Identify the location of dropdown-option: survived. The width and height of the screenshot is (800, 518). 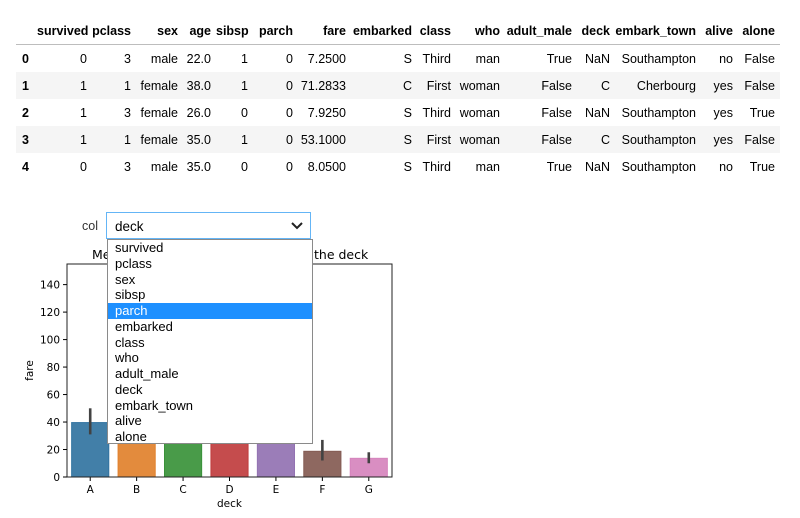
(210, 248).